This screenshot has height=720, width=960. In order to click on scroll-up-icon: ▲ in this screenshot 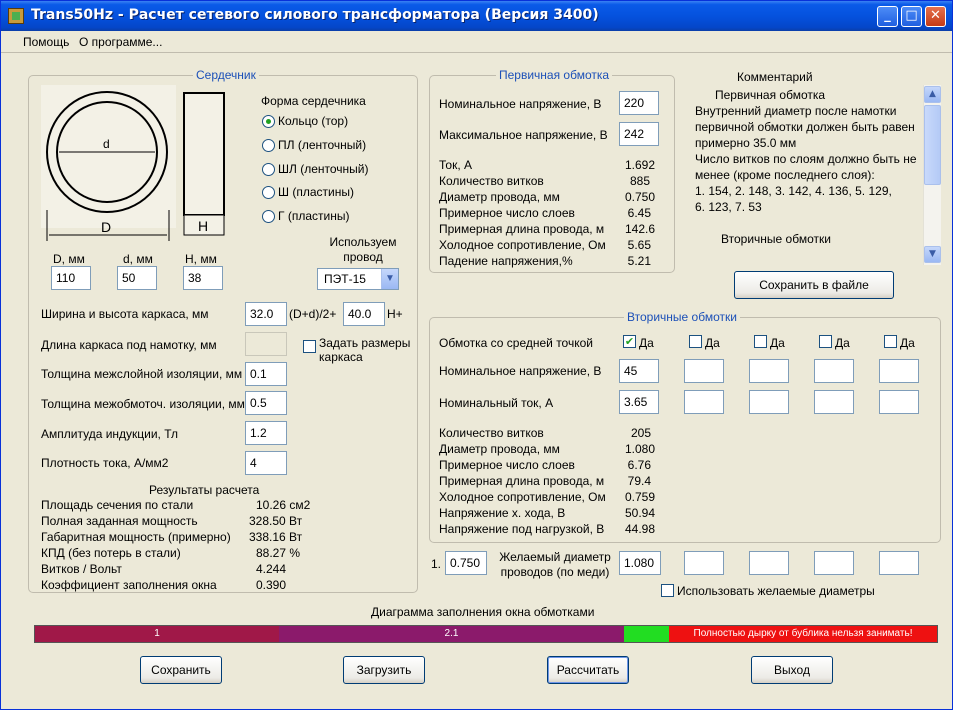, I will do `click(932, 94)`.